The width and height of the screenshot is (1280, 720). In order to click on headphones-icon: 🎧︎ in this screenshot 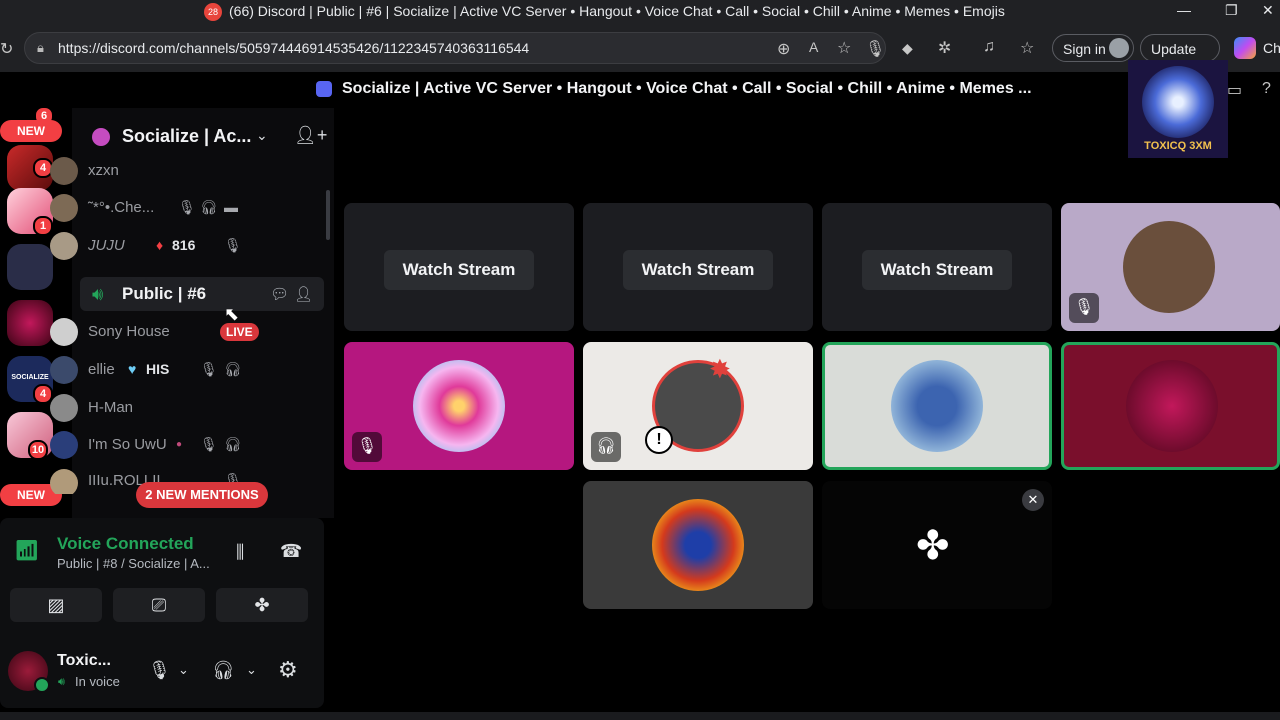, I will do `click(223, 670)`.